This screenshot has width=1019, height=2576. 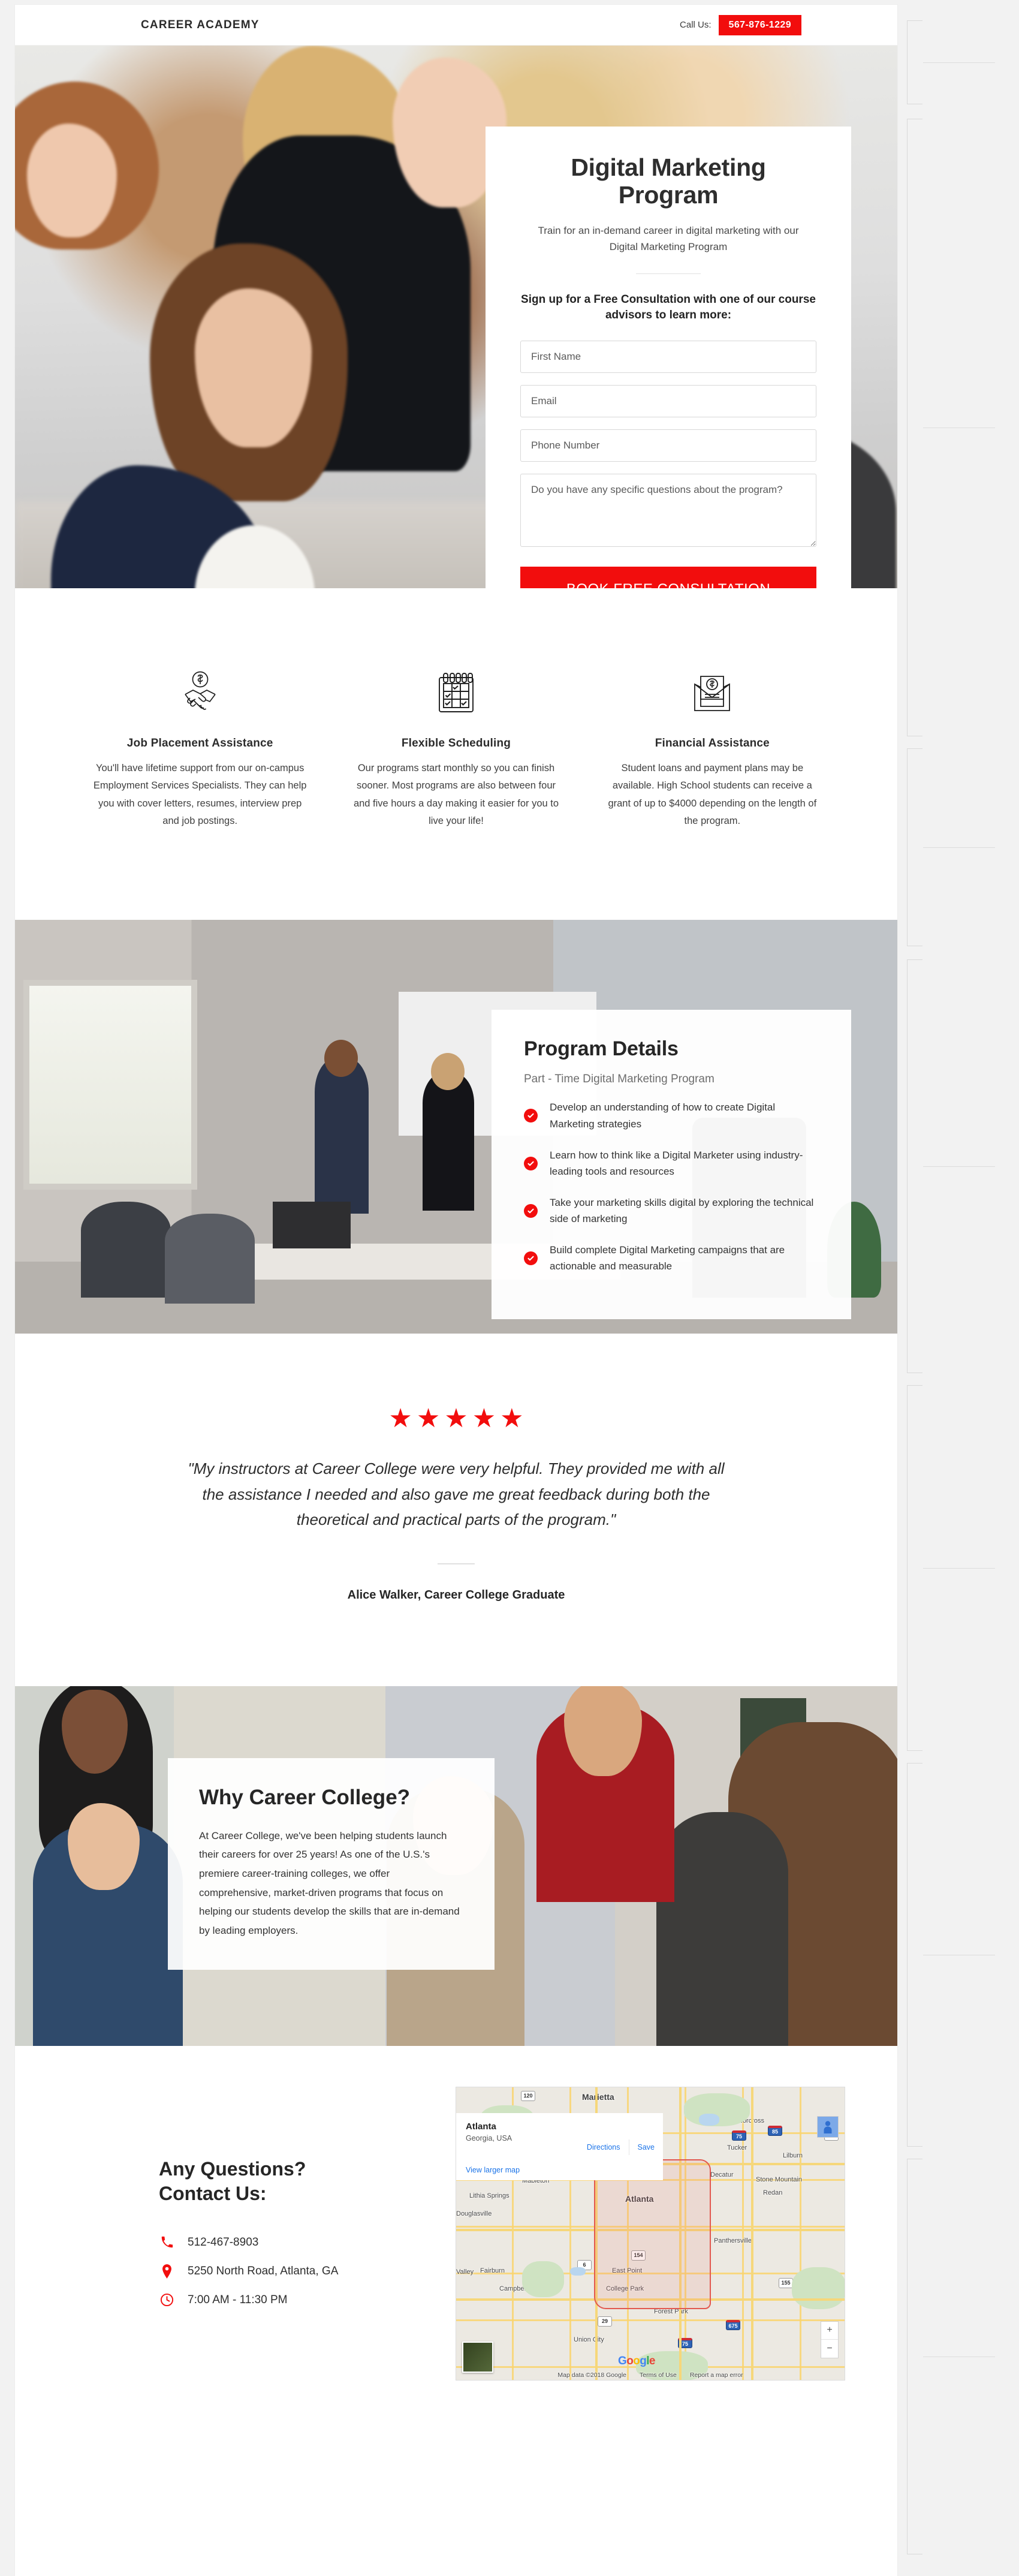 I want to click on route-shield-icon: 155, so click(x=786, y=2282).